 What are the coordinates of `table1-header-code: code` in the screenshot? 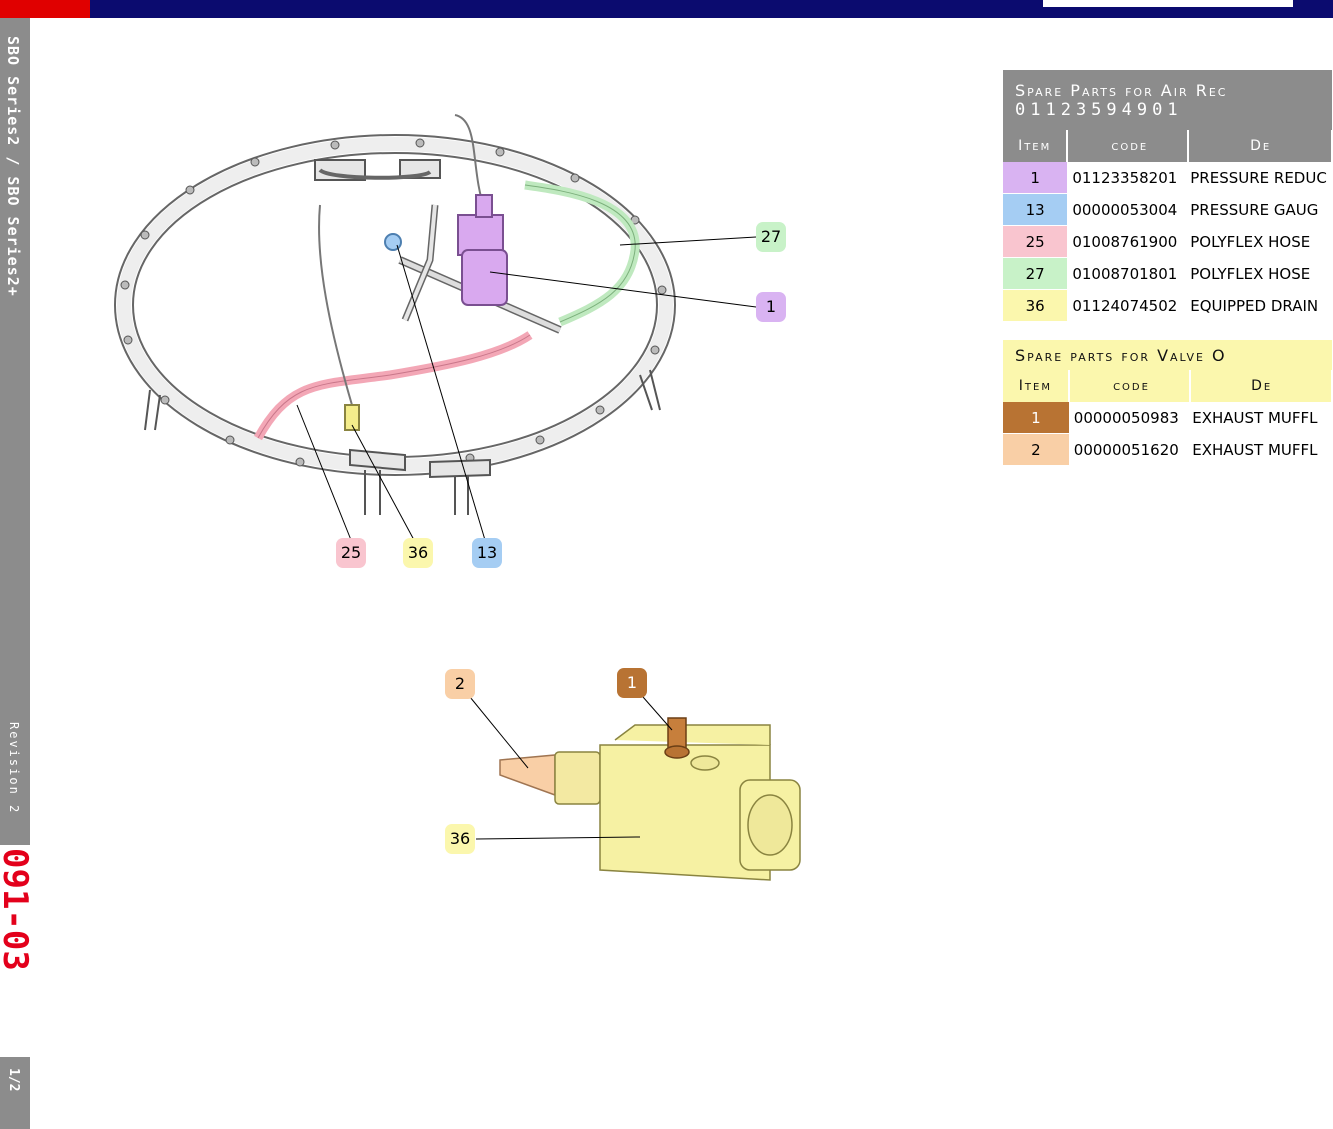 It's located at (1128, 146).